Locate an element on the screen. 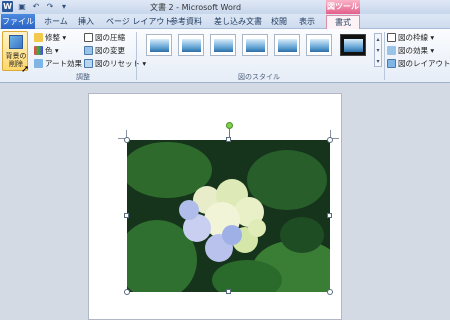 This screenshot has width=450, height=320. mouse-cursor-icon: ➚ is located at coordinates (25, 69).